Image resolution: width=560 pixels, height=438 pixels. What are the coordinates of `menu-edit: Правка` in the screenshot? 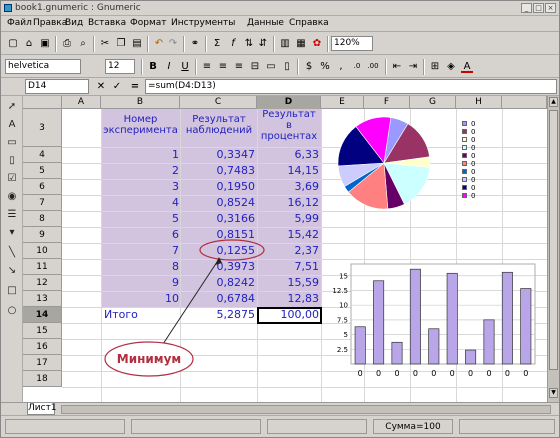 It's located at (50, 23).